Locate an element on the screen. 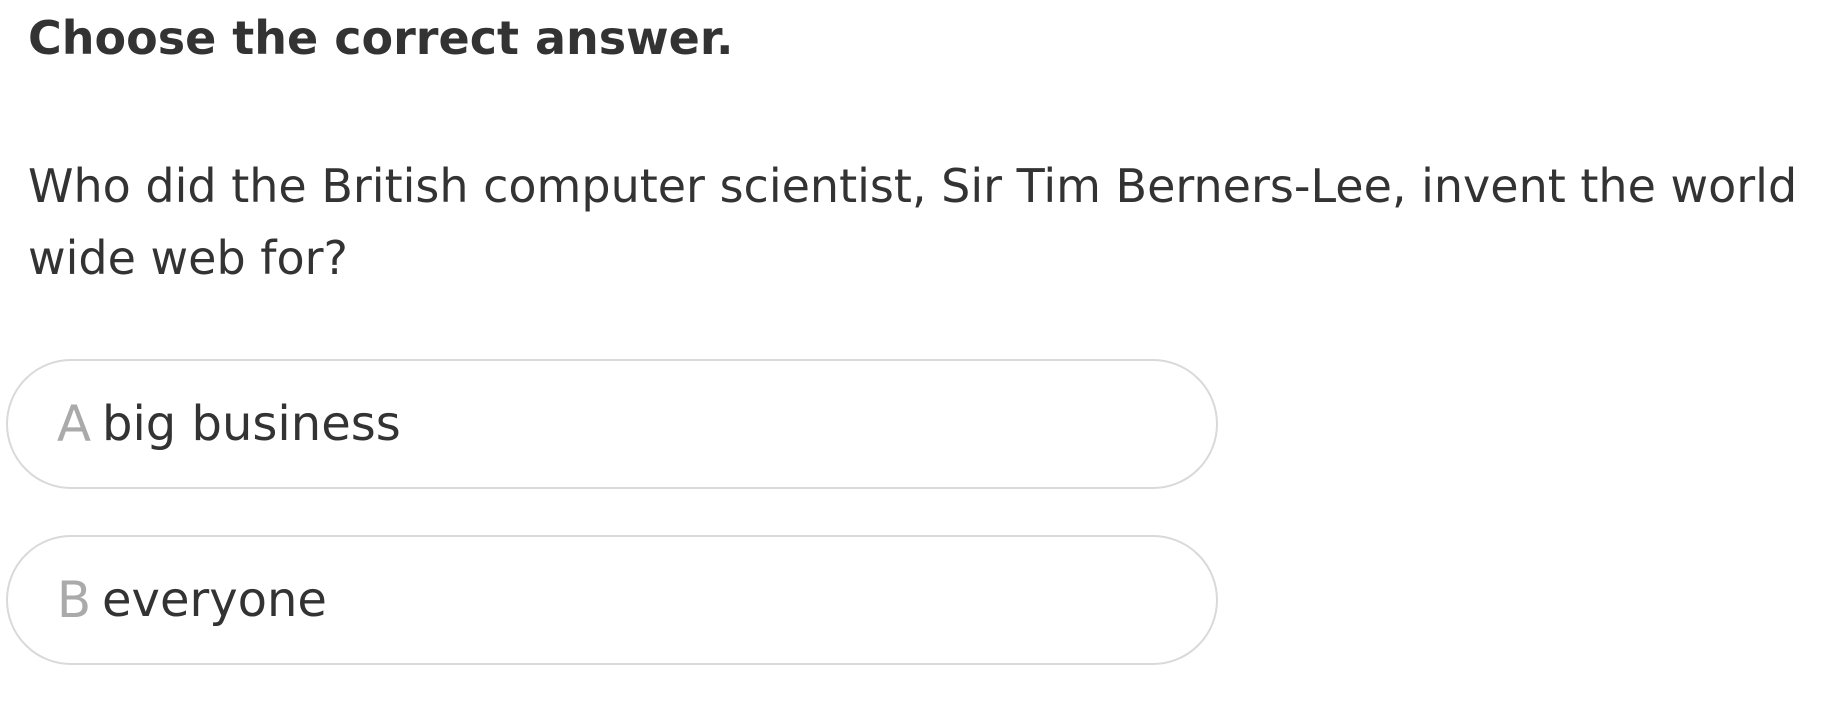  option-b-button: B everyone is located at coordinates (612, 600).